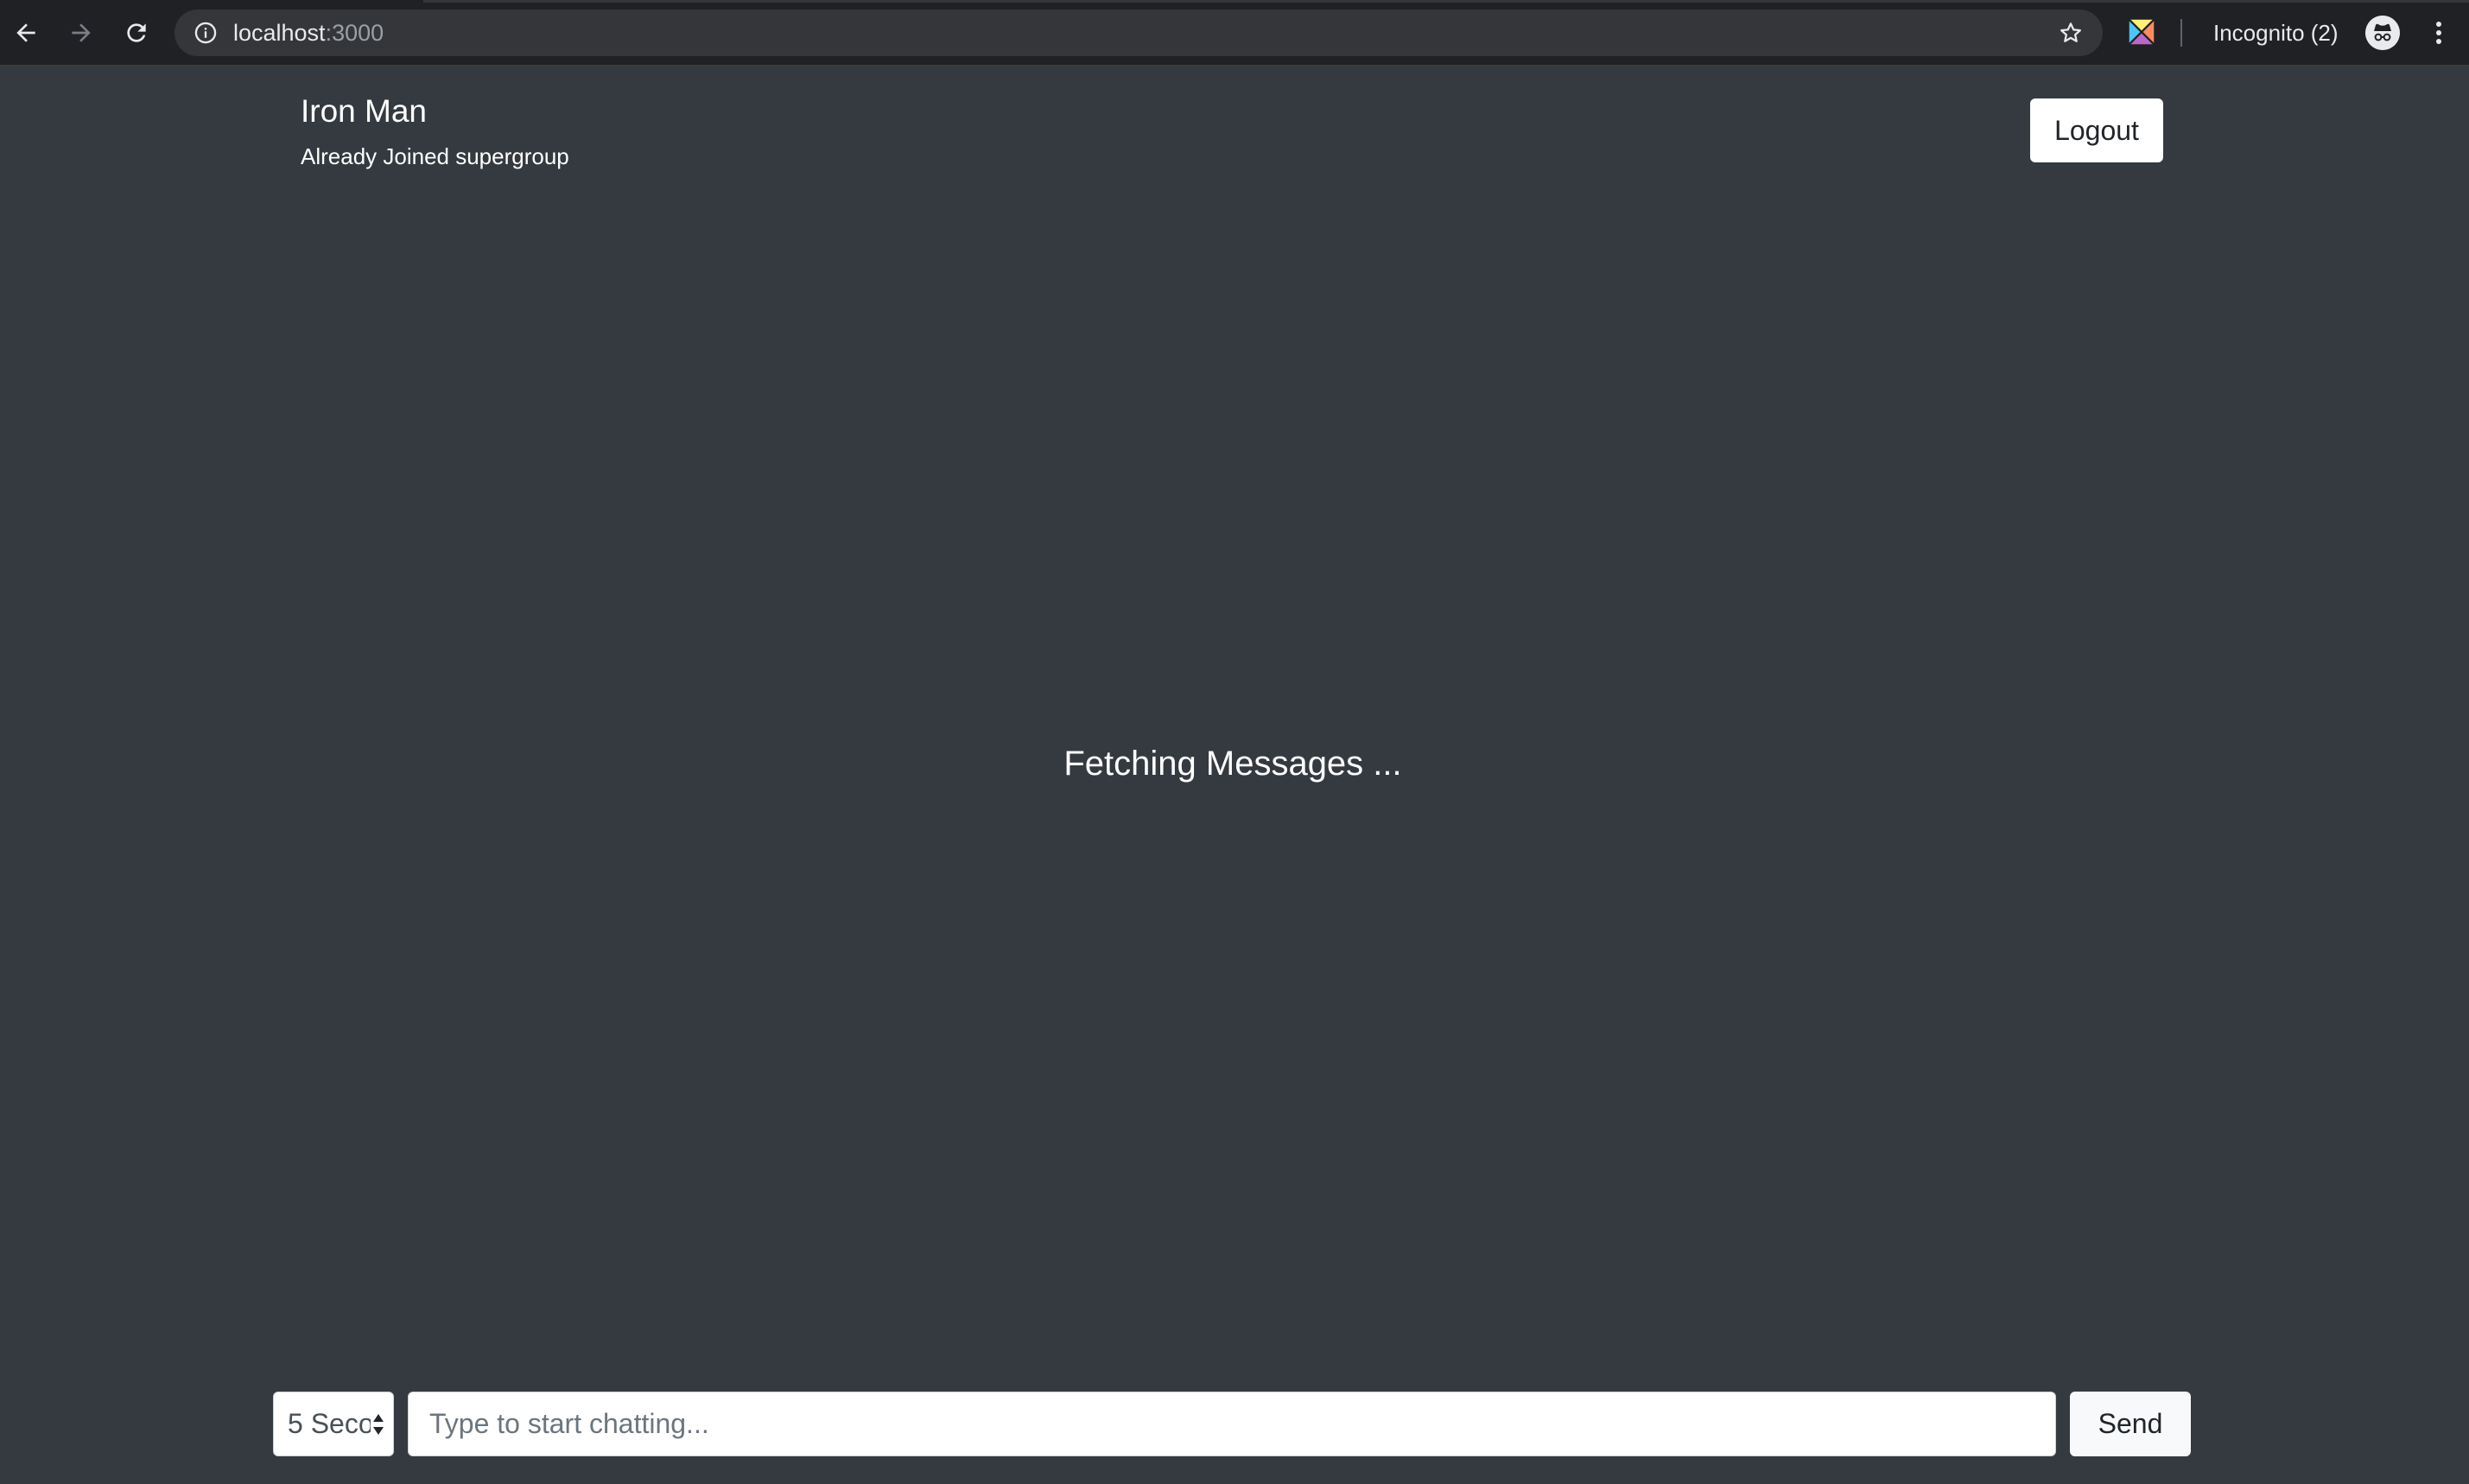 Image resolution: width=2469 pixels, height=1484 pixels. I want to click on send-button: Send, so click(2130, 1424).